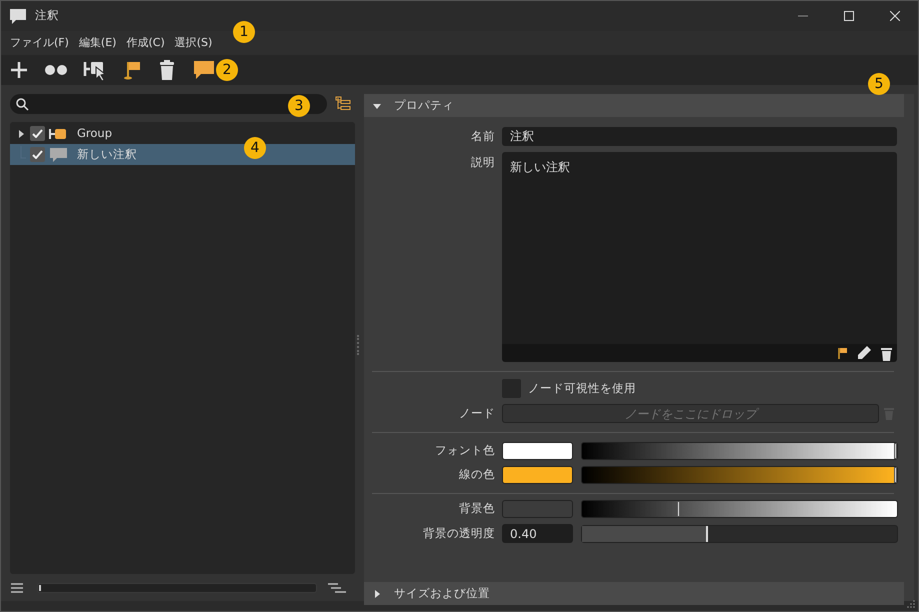 The image size is (919, 612). I want to click on field-label: 線の色, so click(477, 475).